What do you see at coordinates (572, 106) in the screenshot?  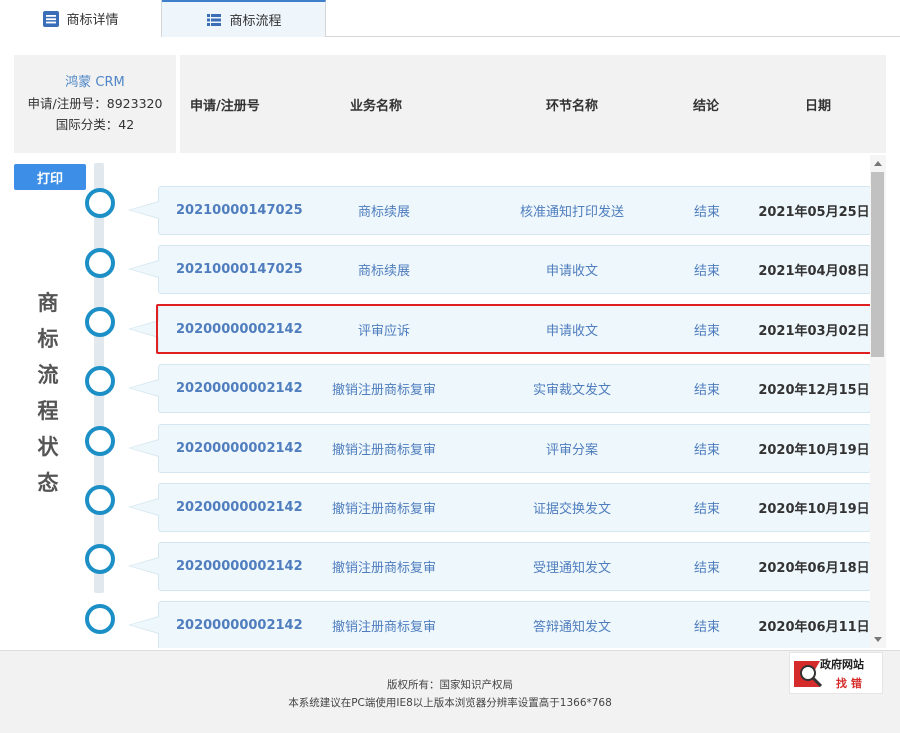 I see `column-header-step-name: 环节名称` at bounding box center [572, 106].